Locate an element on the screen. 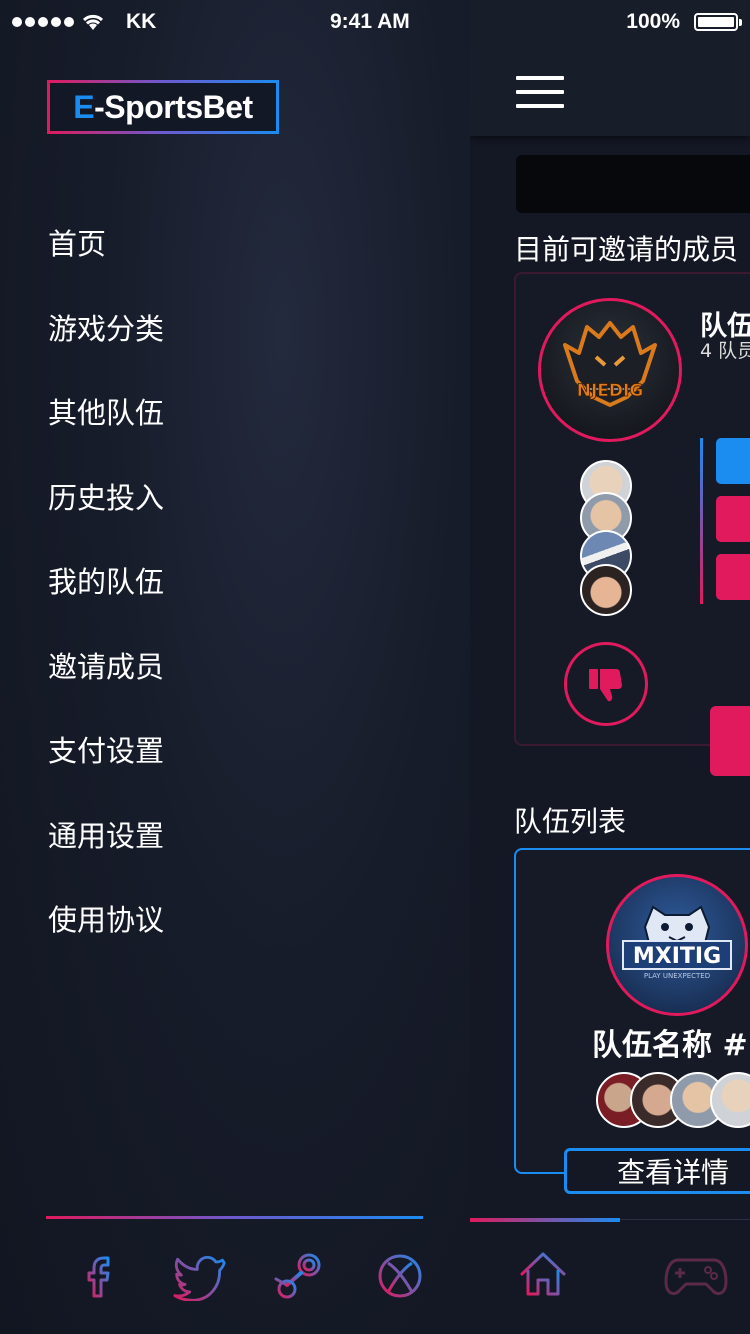 The height and width of the screenshot is (1334, 750). member-count: 4 队员 is located at coordinates (725, 351).